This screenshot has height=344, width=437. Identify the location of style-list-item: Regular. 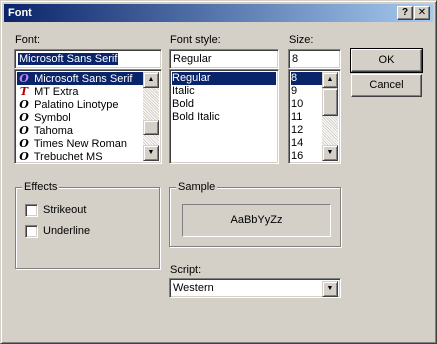
(224, 78).